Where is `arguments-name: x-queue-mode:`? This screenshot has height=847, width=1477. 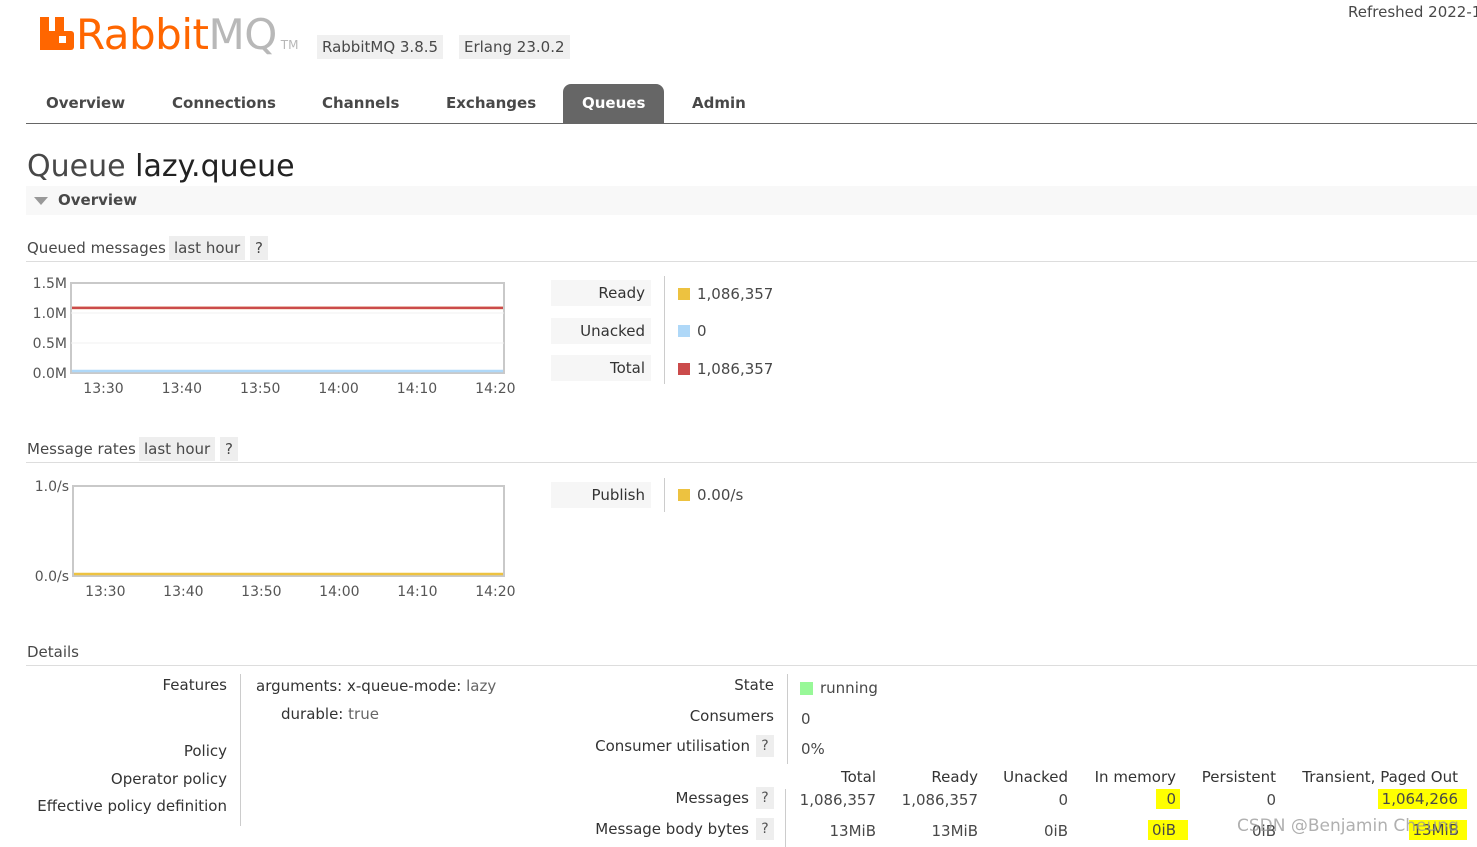
arguments-name: x-queue-mode: is located at coordinates (404, 686).